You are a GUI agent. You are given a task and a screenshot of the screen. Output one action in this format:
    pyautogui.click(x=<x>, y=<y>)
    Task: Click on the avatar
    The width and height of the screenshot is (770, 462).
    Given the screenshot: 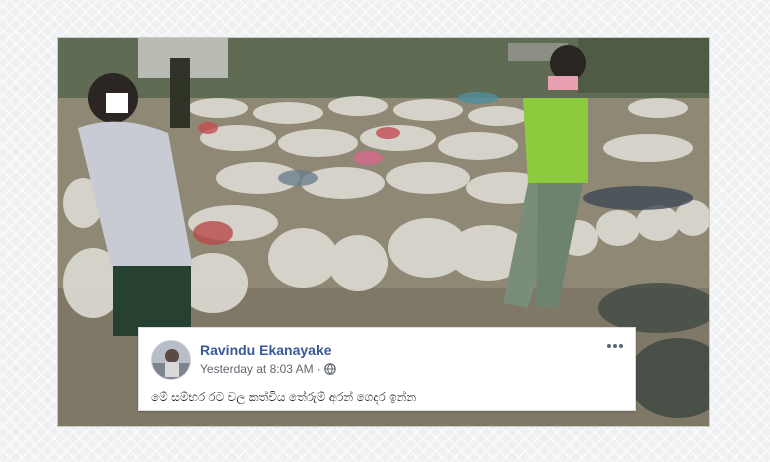 What is the action you would take?
    pyautogui.click(x=171, y=360)
    